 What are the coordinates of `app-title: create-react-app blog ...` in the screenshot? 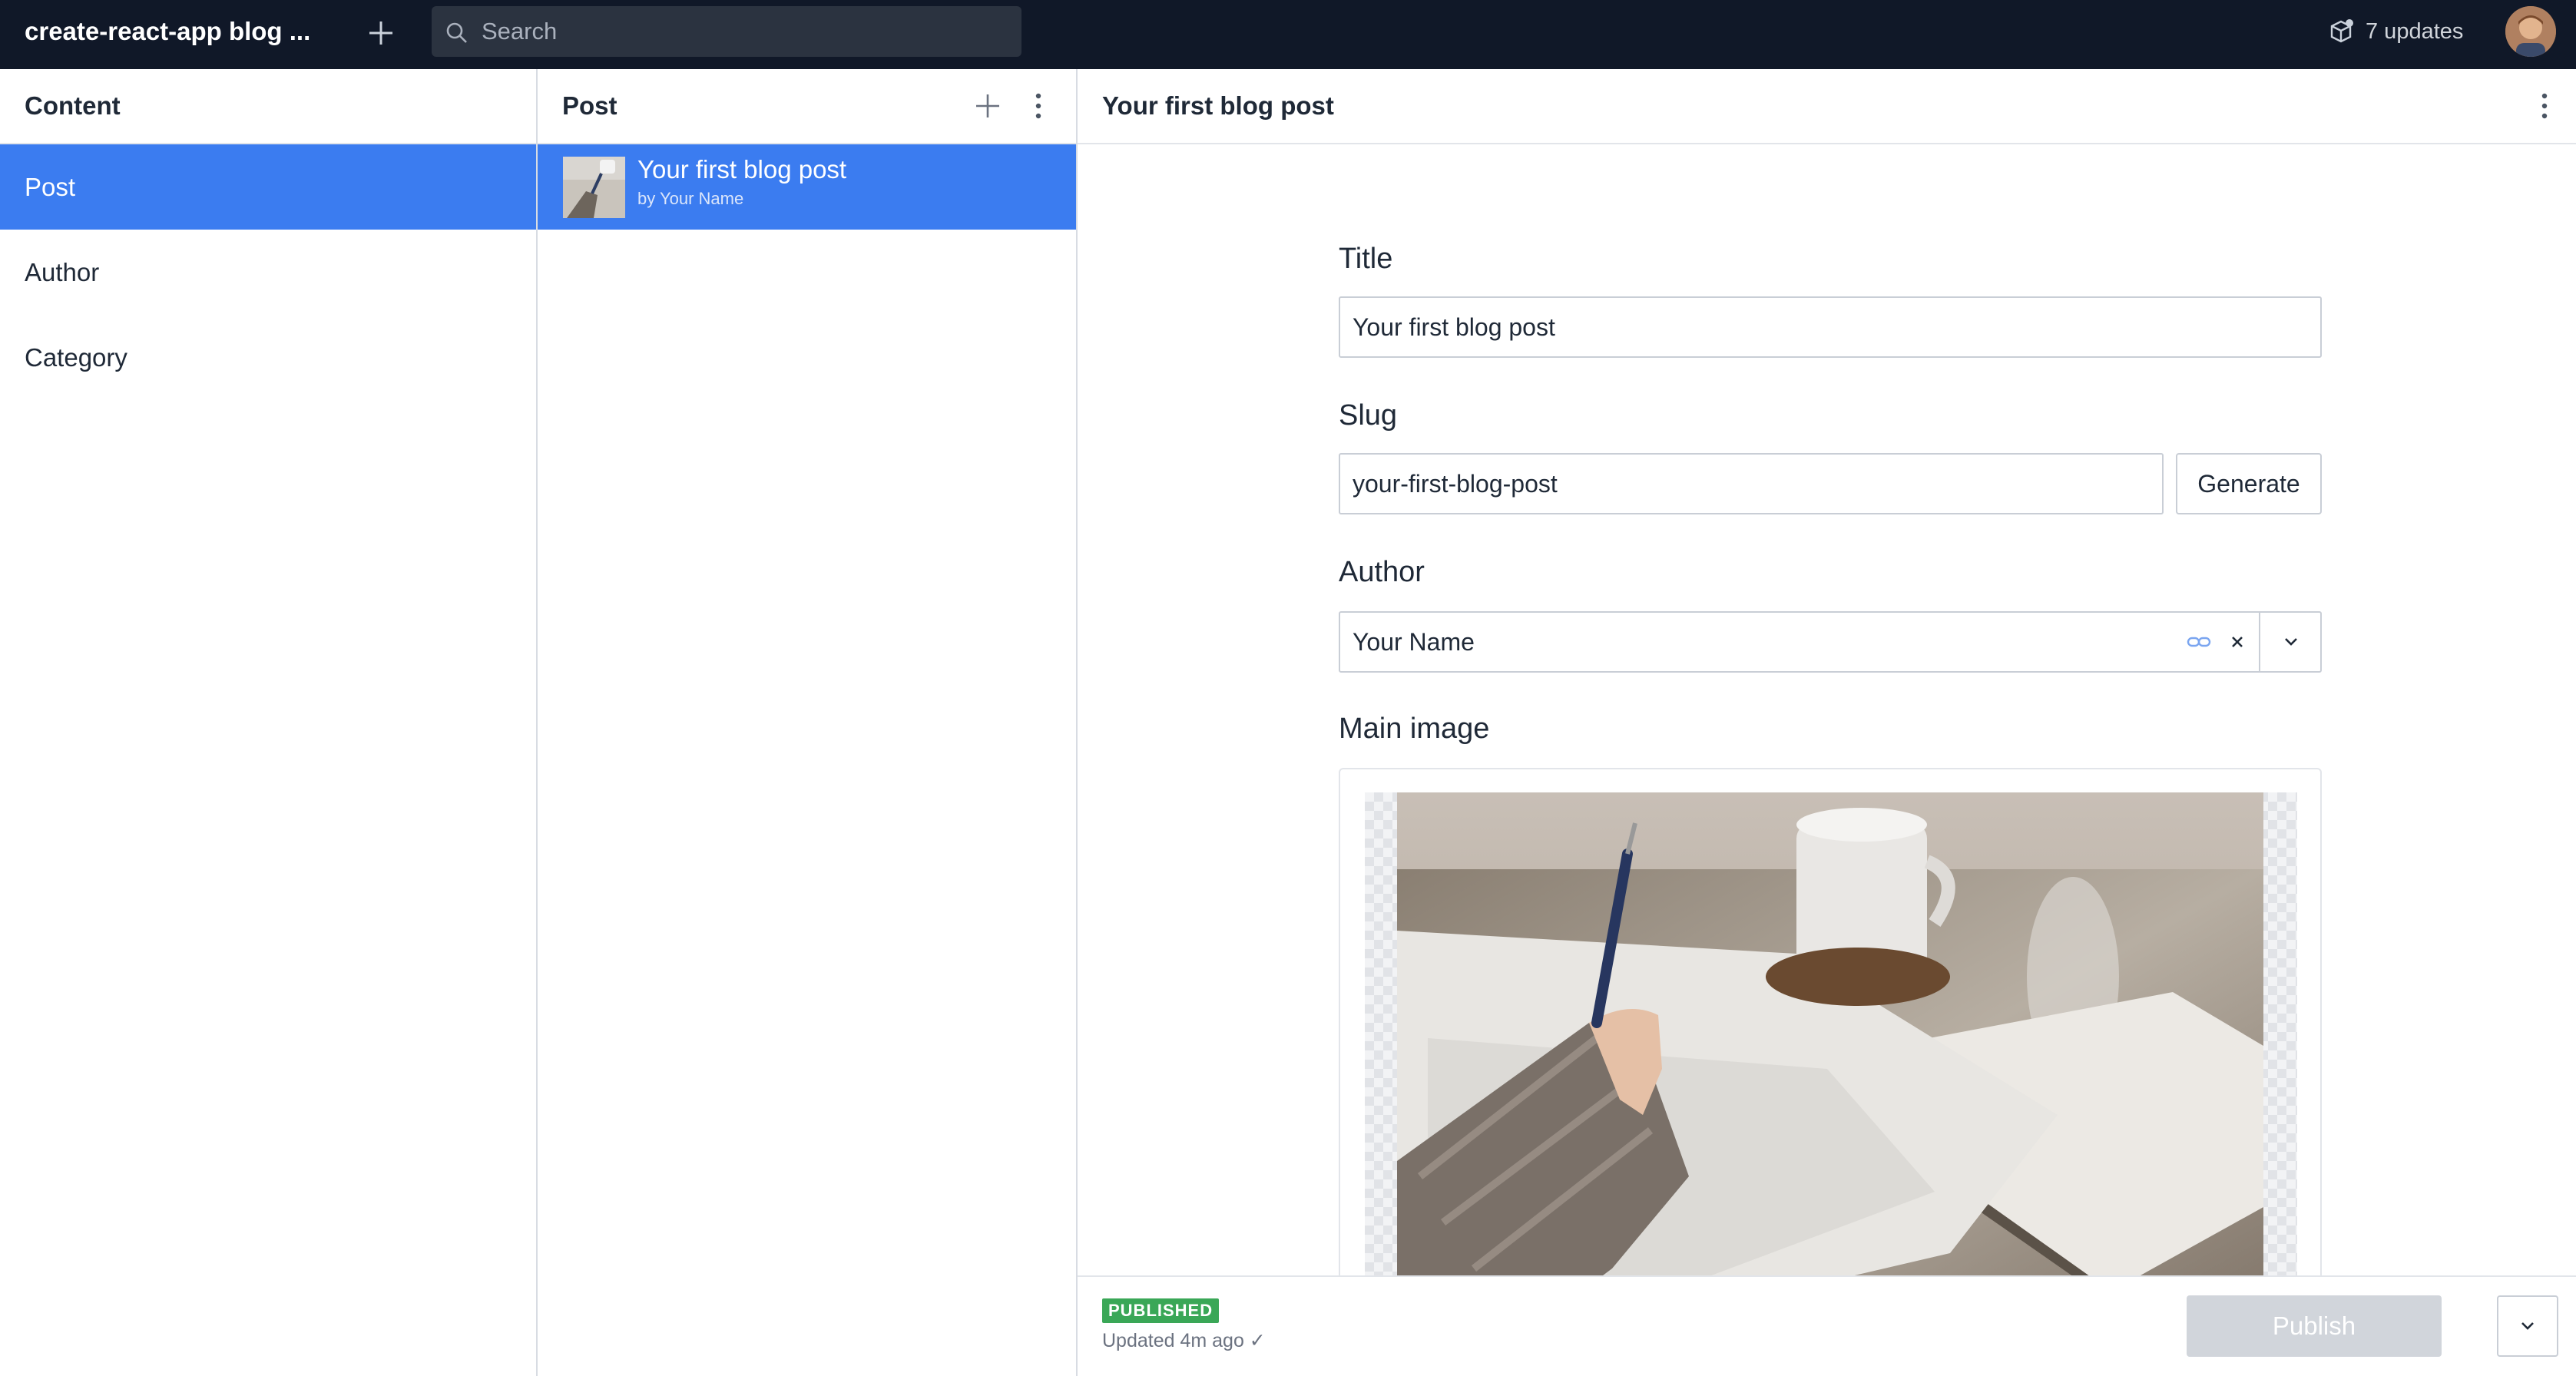 It's located at (167, 32).